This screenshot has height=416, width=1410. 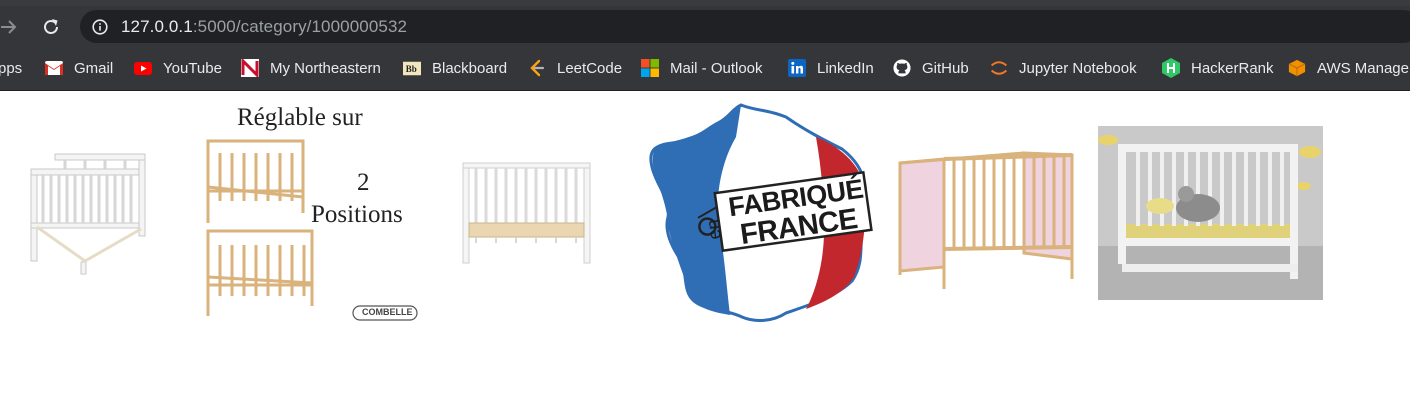 I want to click on bookmark-aws: AWS Managem, so click(x=1349, y=68).